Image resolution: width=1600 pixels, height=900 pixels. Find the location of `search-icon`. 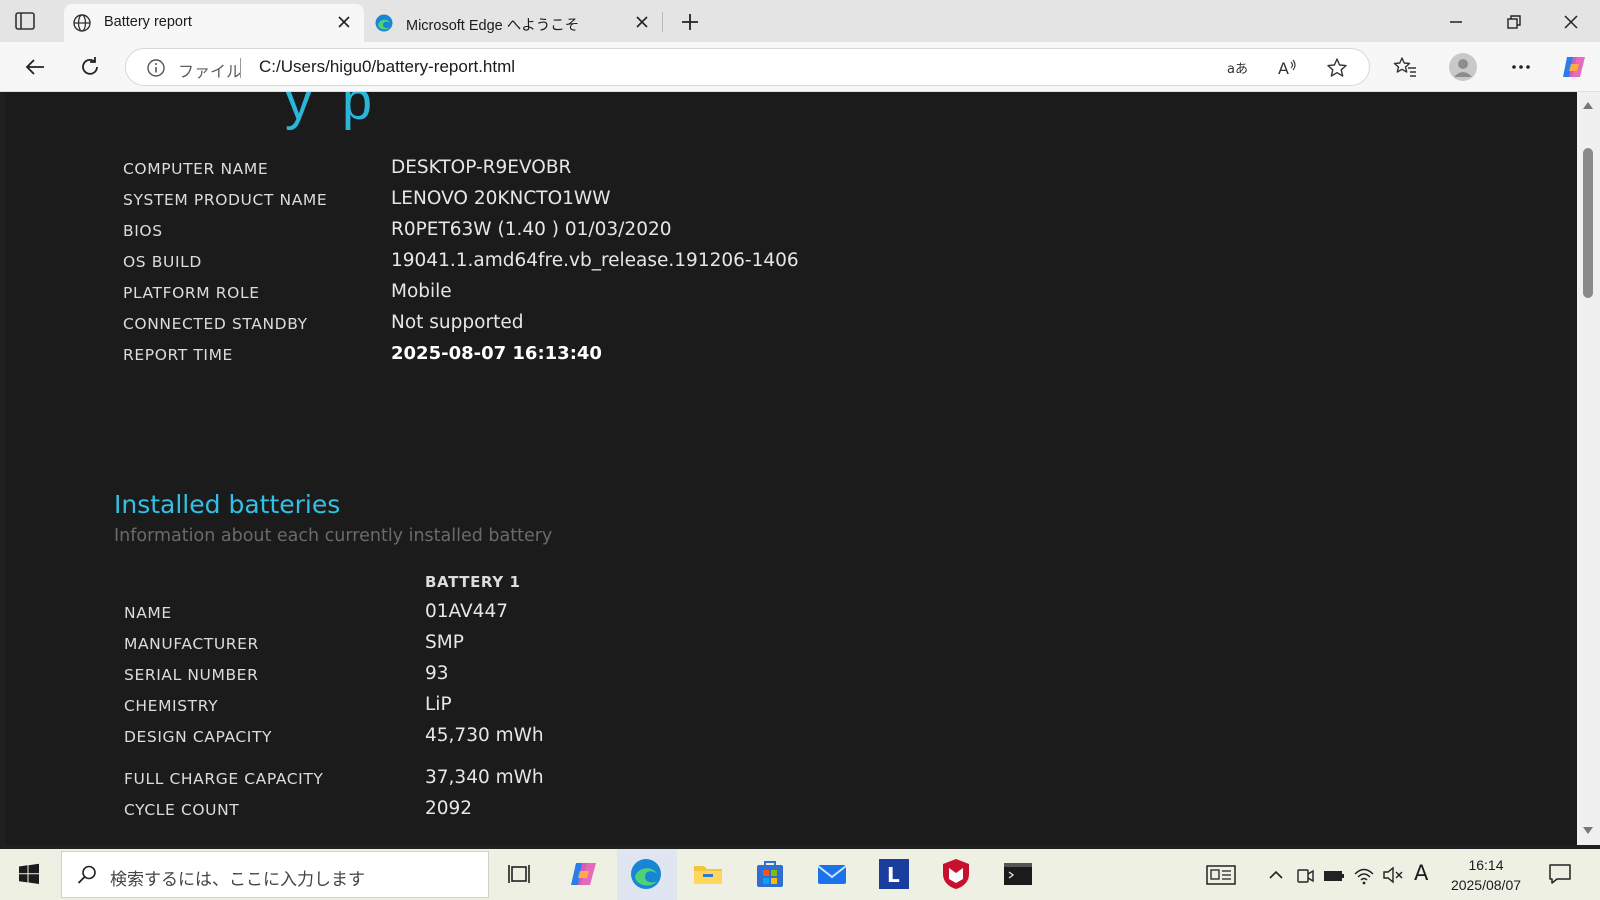

search-icon is located at coordinates (86, 874).